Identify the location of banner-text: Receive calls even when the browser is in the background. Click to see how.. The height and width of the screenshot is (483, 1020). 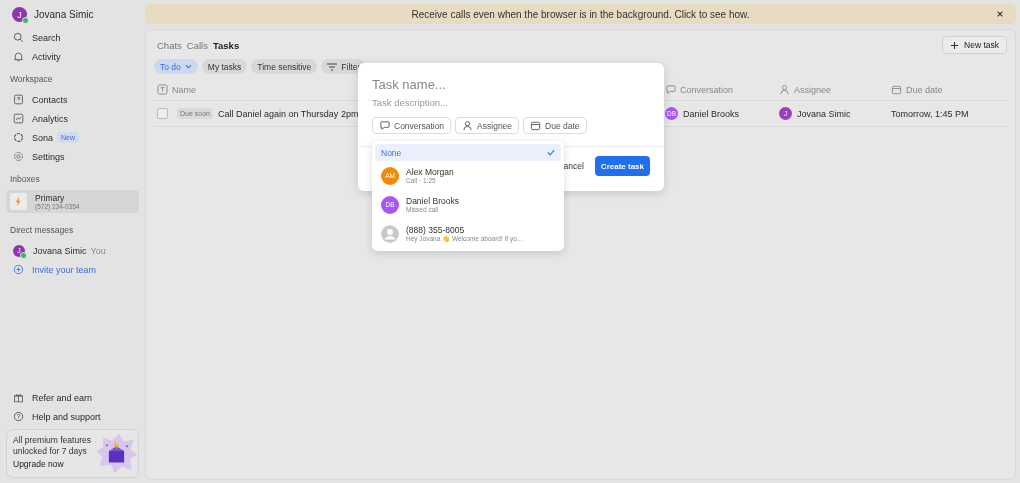
(580, 14).